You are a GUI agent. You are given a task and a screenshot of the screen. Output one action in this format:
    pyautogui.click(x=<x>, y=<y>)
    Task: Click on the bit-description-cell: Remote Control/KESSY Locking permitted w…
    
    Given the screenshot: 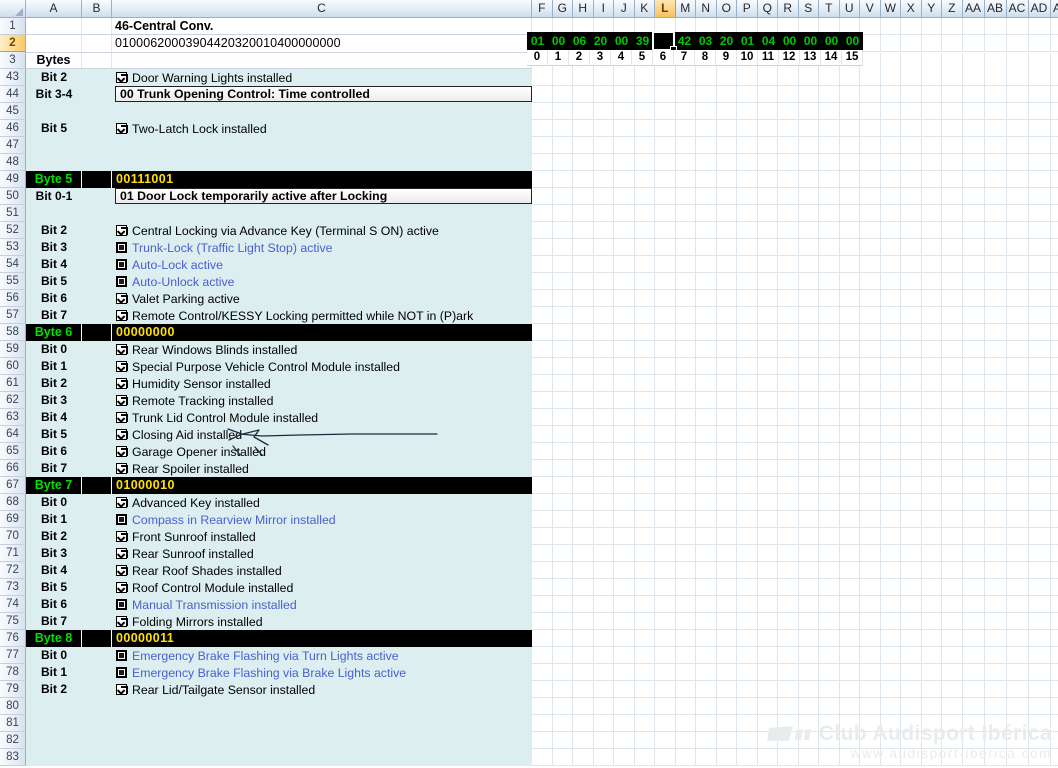 What is the action you would take?
    pyautogui.click(x=322, y=315)
    